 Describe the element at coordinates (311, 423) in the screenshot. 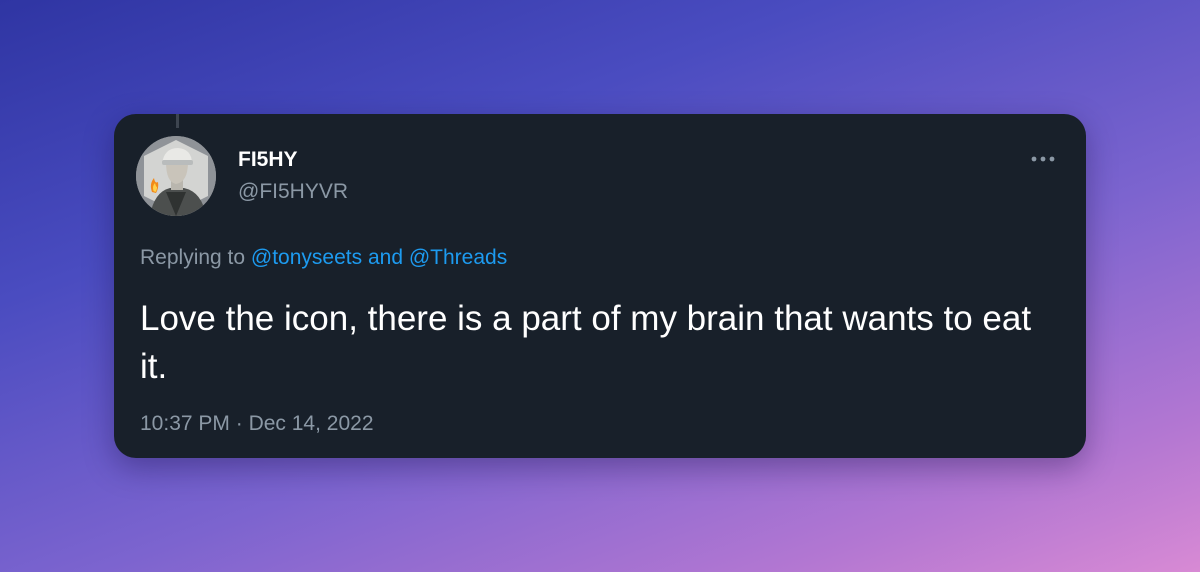

I see `tweet-date: Dec 14, 2022` at that location.